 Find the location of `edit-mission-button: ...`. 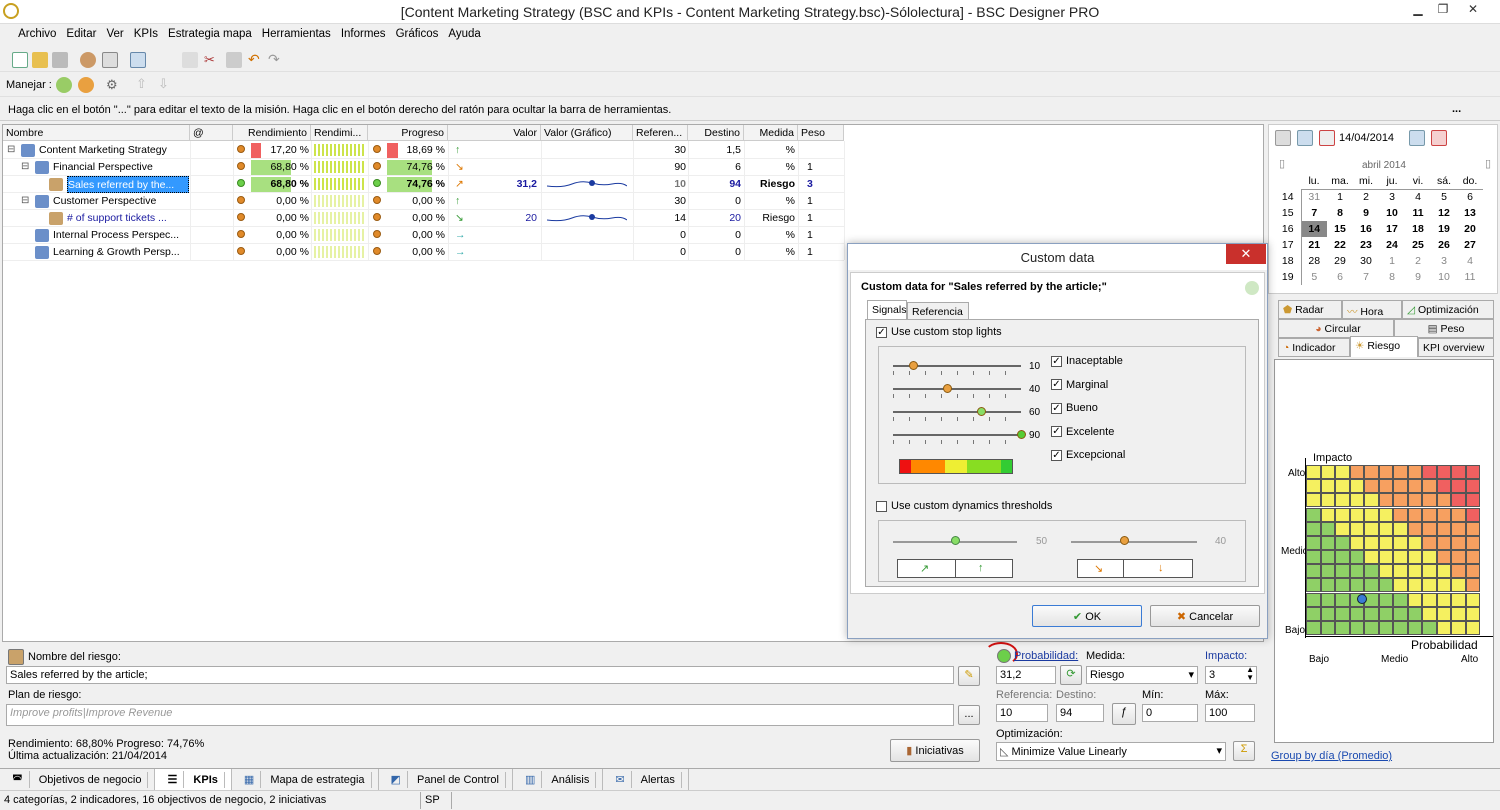

edit-mission-button: ... is located at coordinates (1456, 109).